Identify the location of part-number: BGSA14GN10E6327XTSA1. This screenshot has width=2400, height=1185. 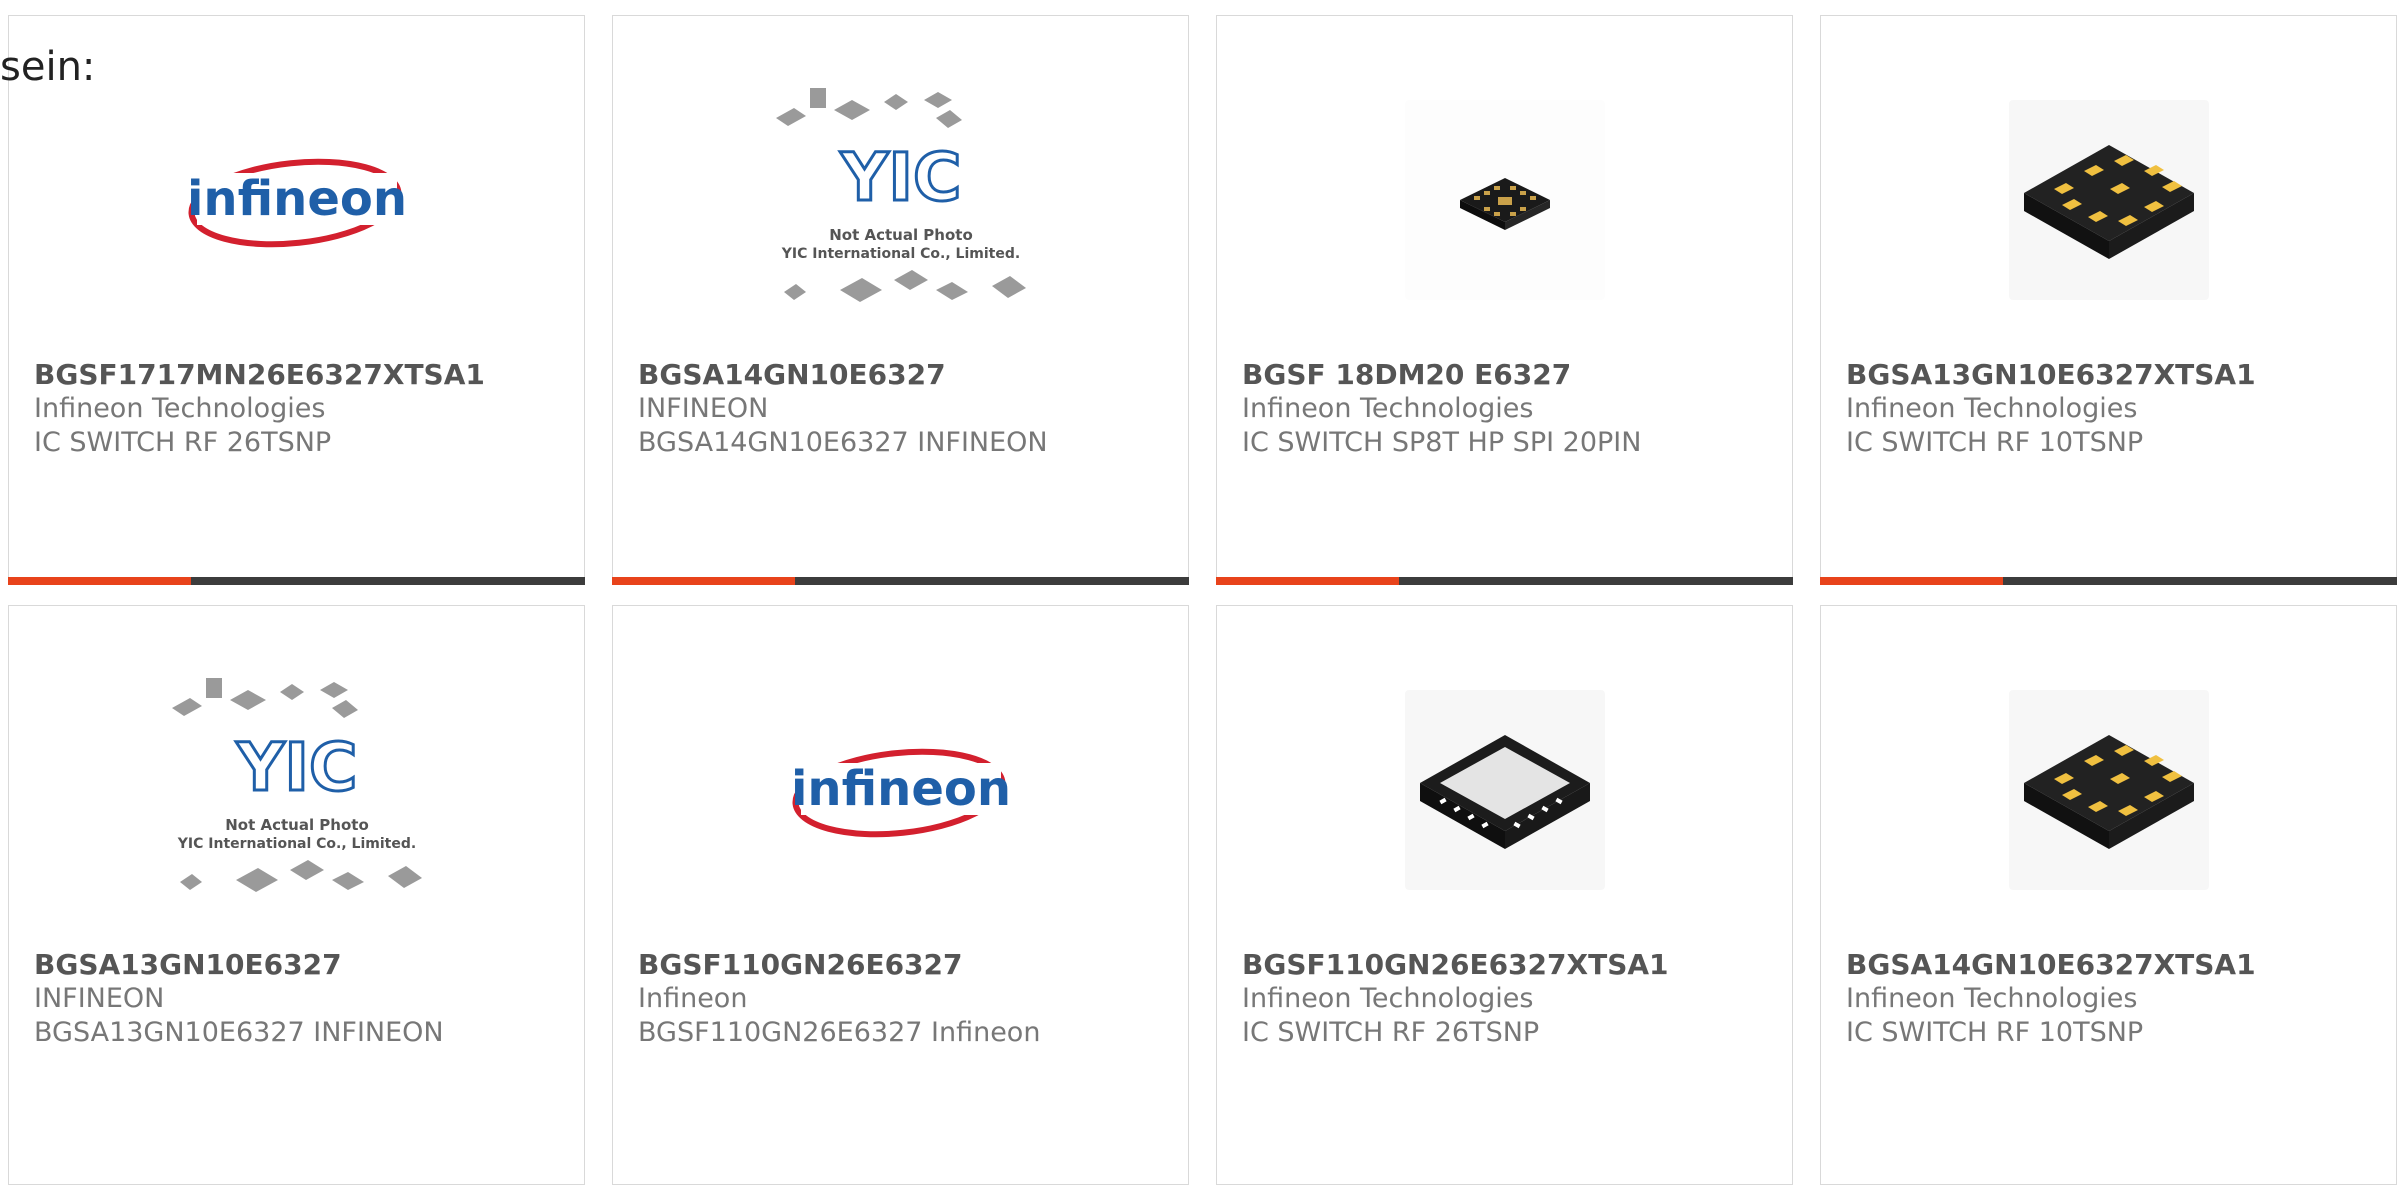
(2111, 965).